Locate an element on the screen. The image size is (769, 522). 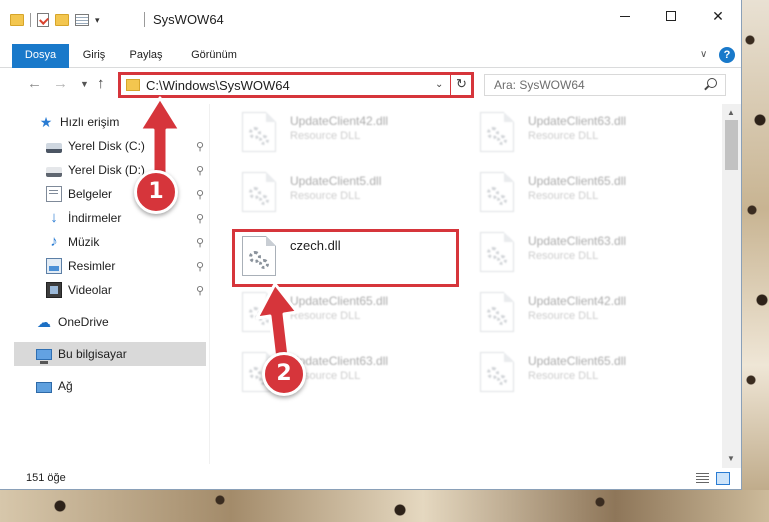
sidebar-item-local-disk-c: Yerel Disk (C:) ⚲ is located at coordinates (110, 146).